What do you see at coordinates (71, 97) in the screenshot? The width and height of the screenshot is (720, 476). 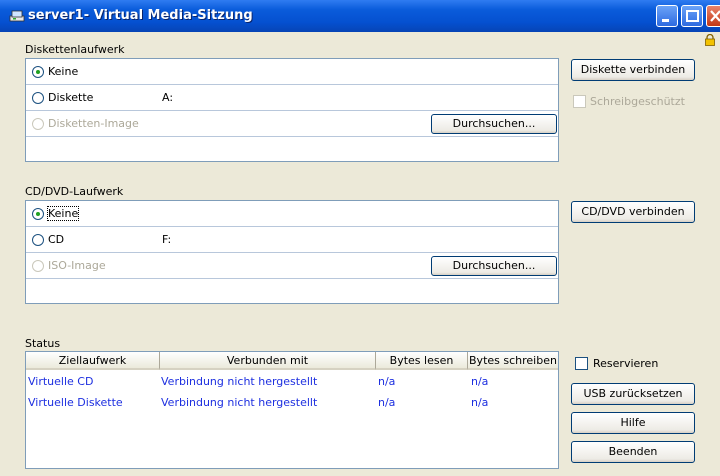 I see `option-label: Diskette` at bounding box center [71, 97].